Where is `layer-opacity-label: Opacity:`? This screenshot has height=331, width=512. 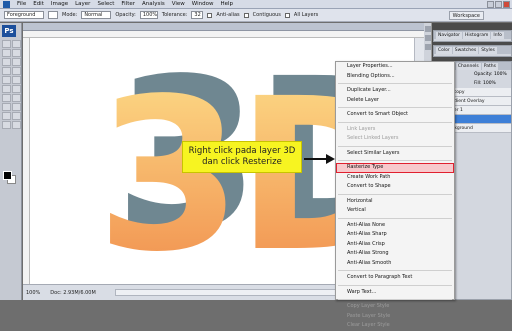
layer-opacity-label: Opacity: is located at coordinates (483, 74).